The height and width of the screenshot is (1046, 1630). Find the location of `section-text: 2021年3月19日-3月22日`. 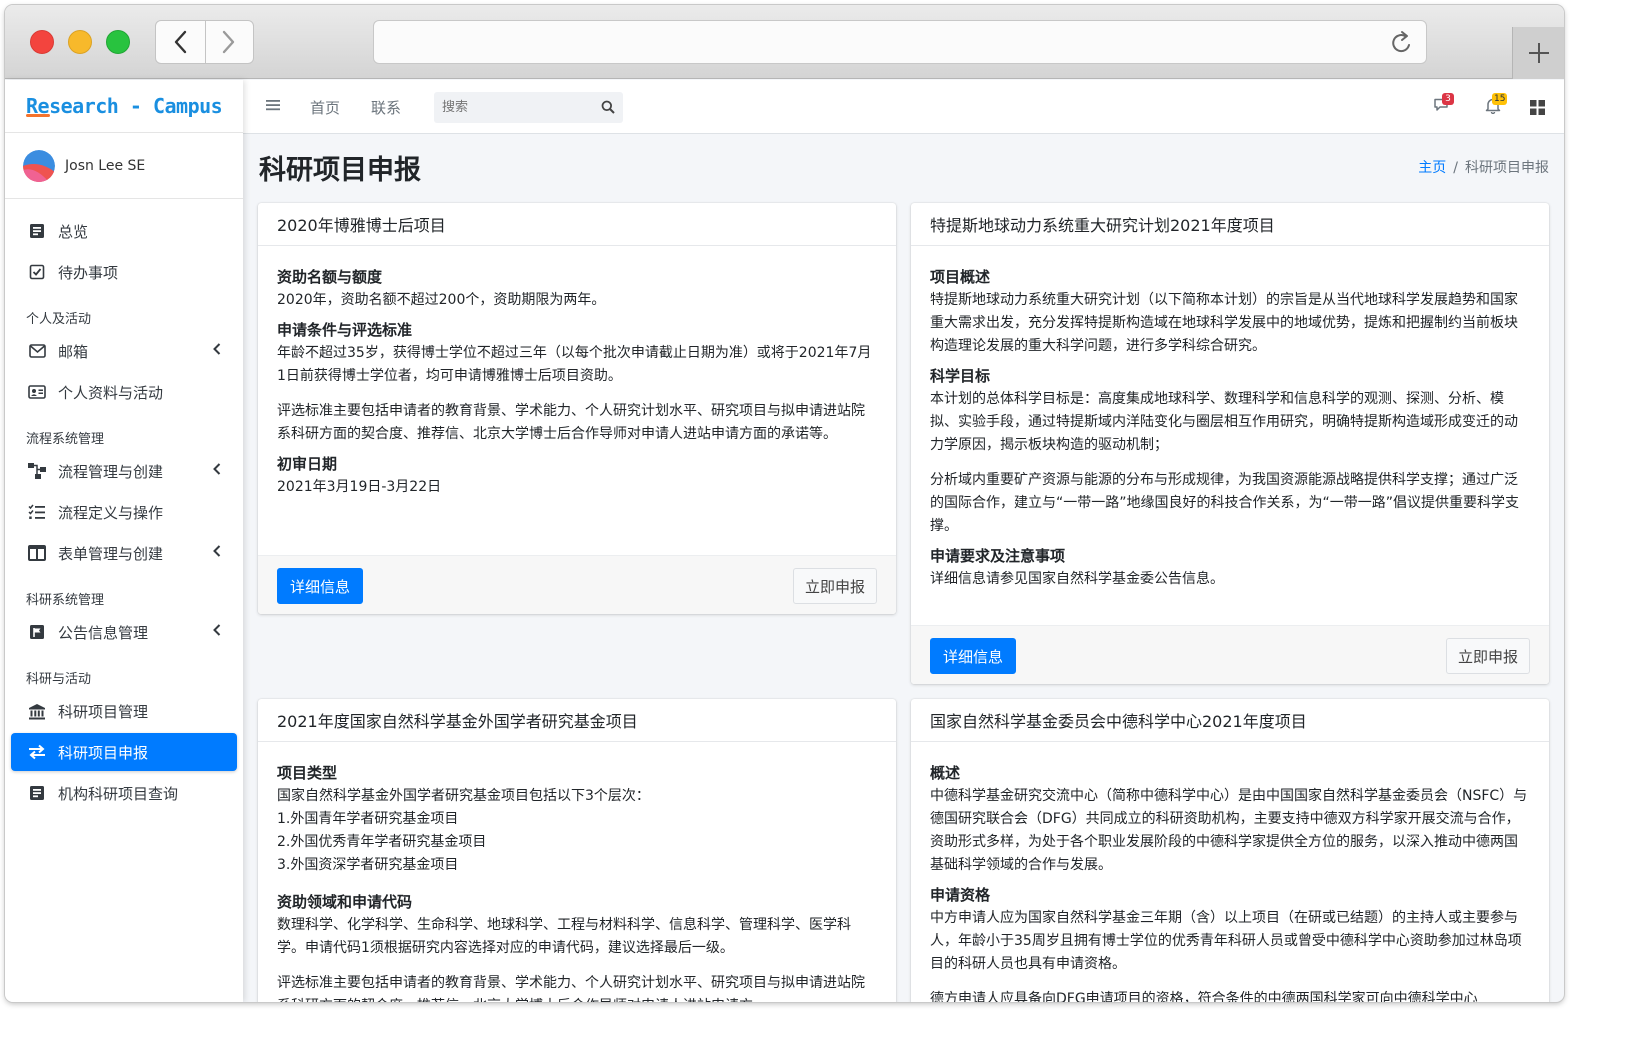

section-text: 2021年3月19日-3月22日 is located at coordinates (359, 487).